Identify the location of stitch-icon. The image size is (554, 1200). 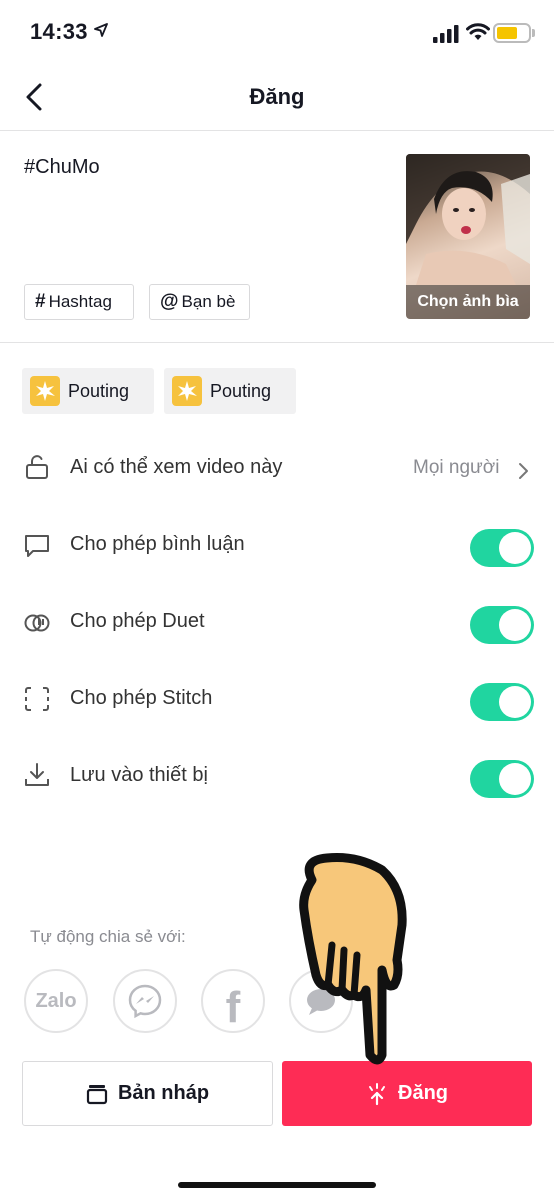
(37, 699).